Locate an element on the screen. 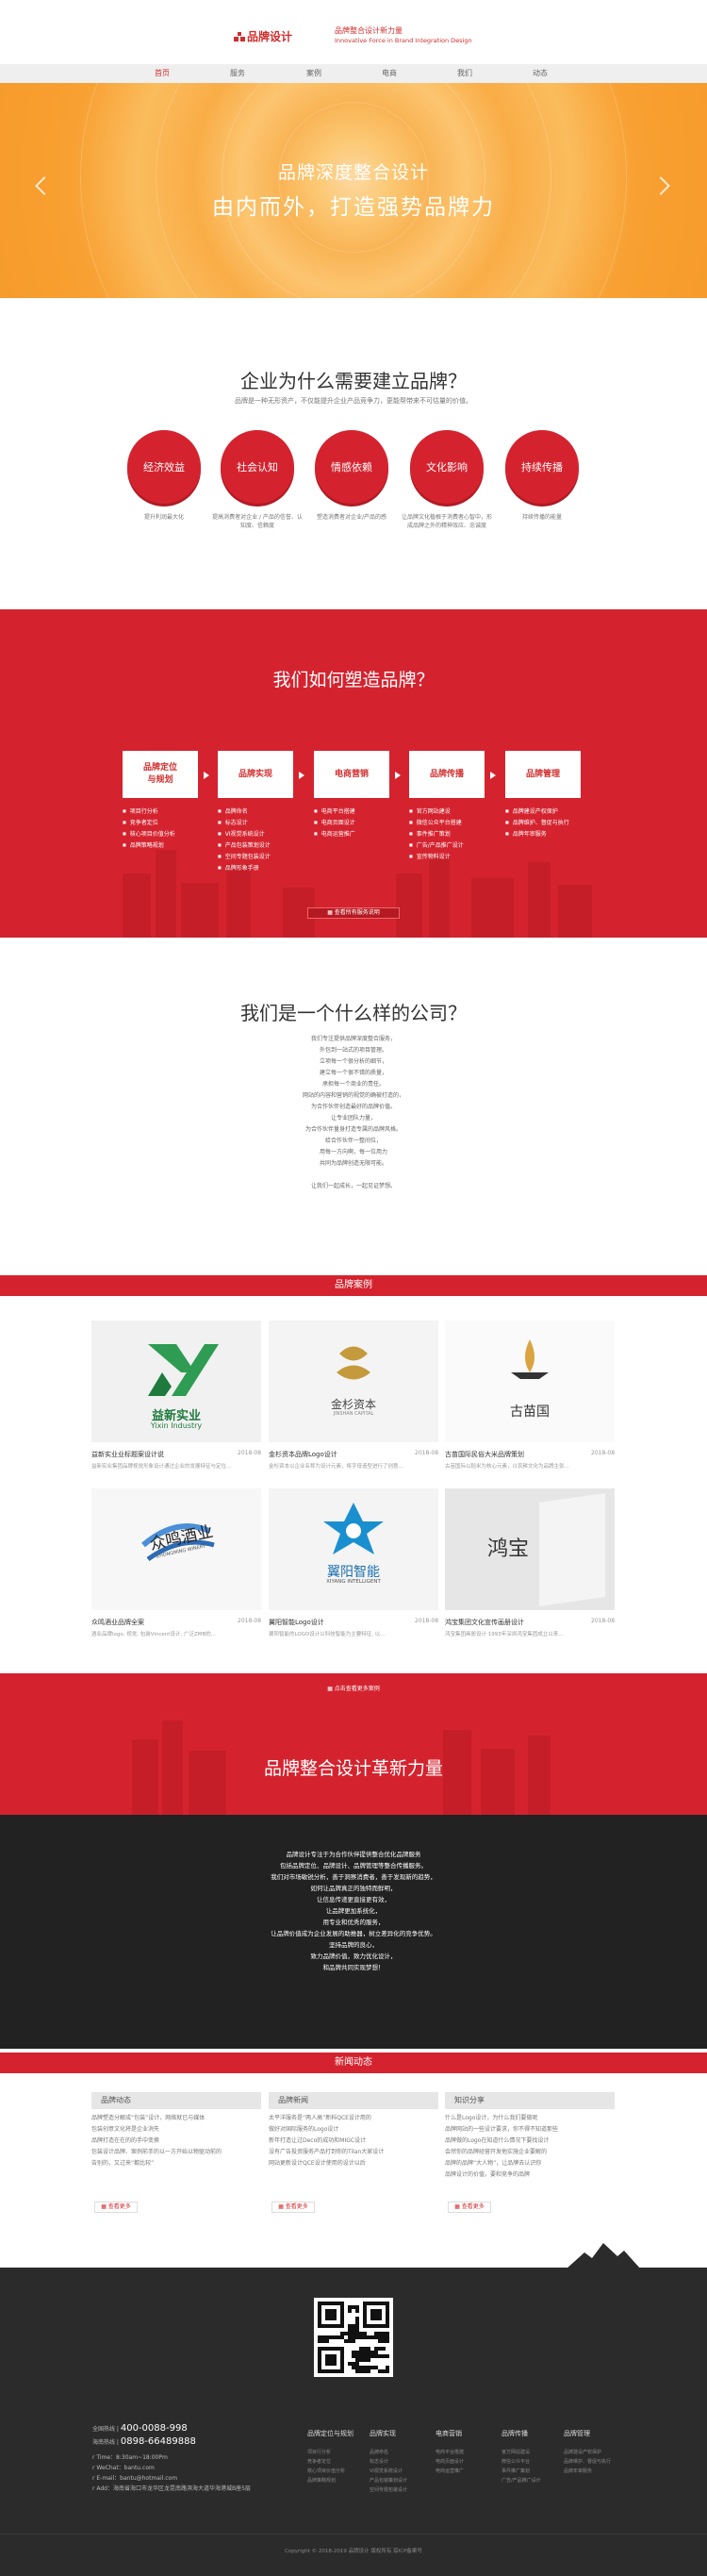  step-positioning: 品牌定位 与规划 is located at coordinates (160, 774).